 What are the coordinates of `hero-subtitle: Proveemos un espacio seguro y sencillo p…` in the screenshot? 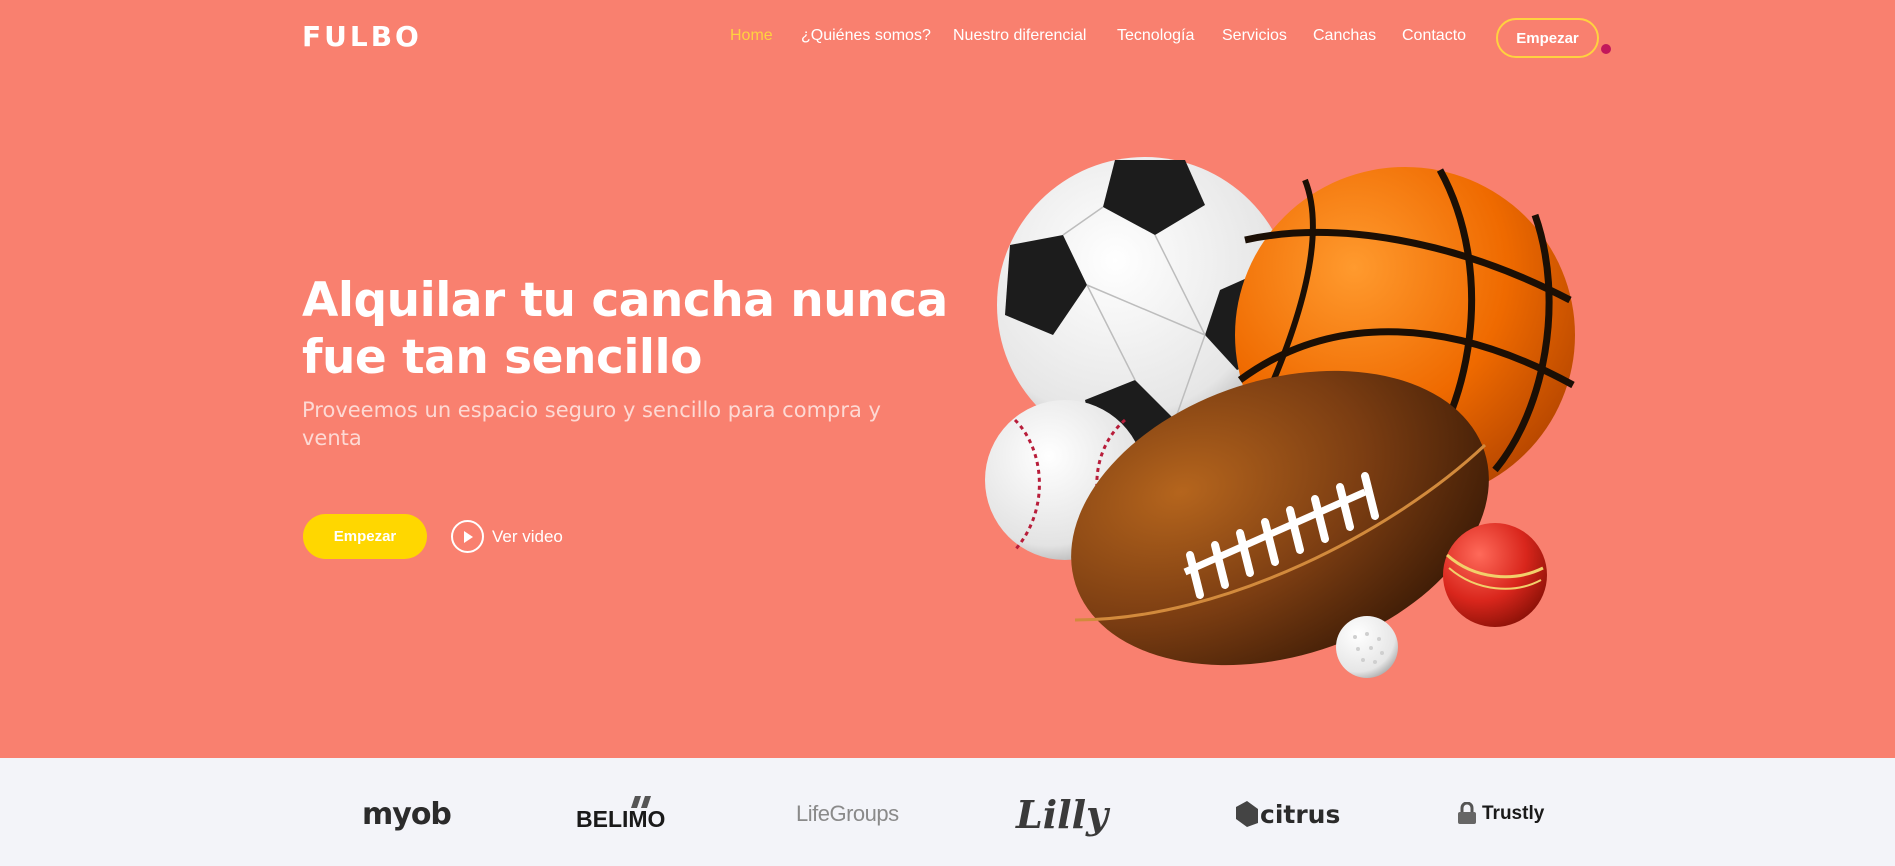 It's located at (591, 424).